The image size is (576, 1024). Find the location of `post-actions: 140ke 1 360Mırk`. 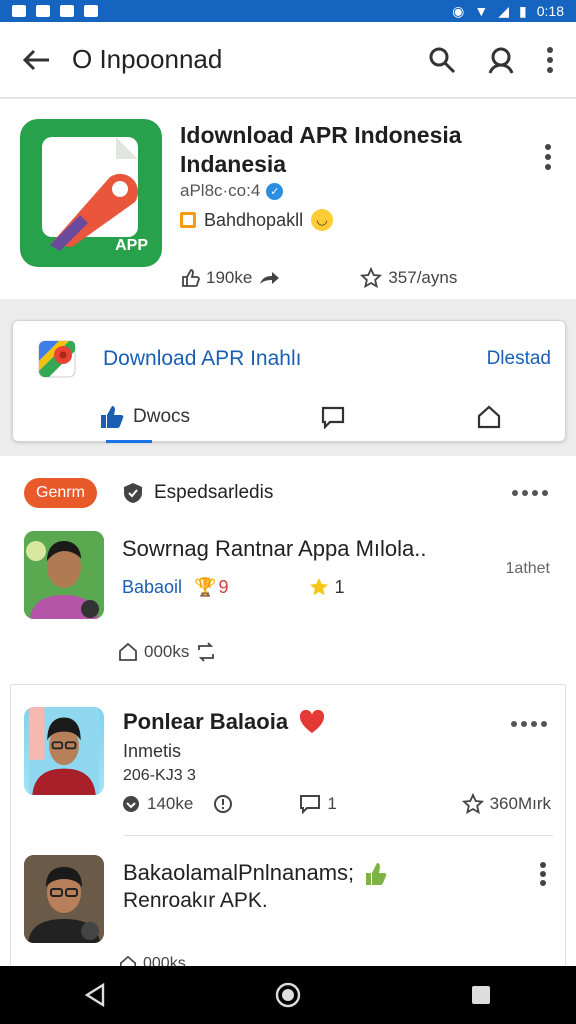

post-actions: 140ke 1 360Mırk is located at coordinates (336, 804).